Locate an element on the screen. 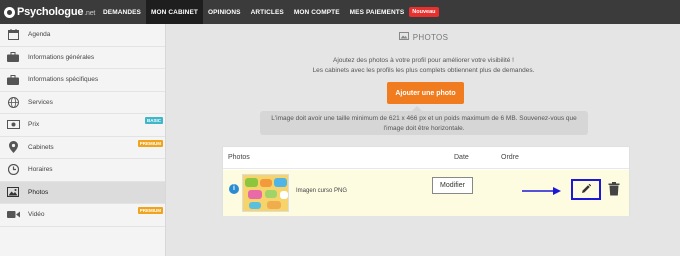 This screenshot has height=256, width=680. calendar-icon is located at coordinates (13, 35).